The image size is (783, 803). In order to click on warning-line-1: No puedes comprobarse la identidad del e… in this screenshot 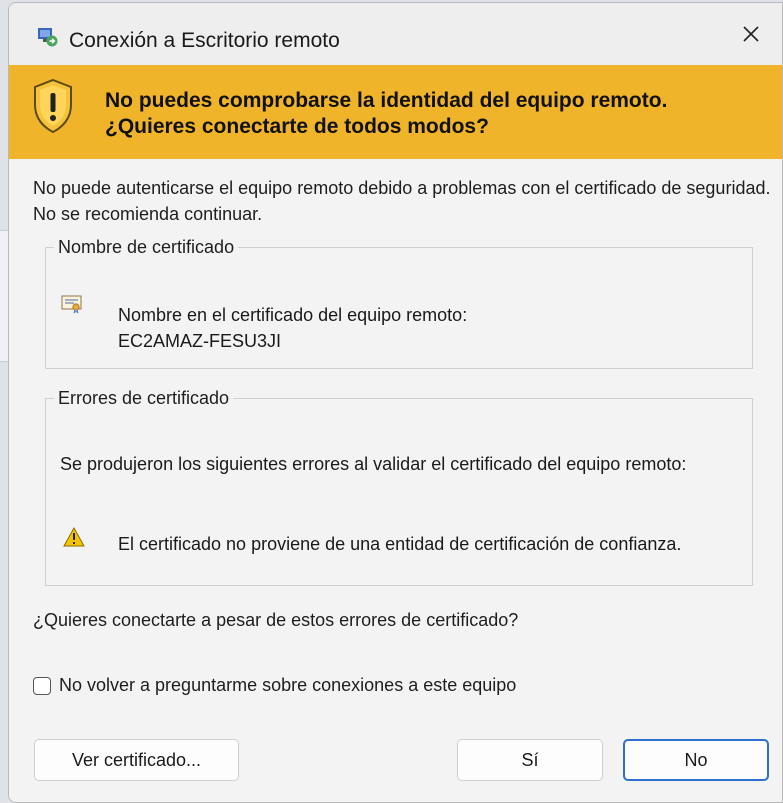, I will do `click(386, 100)`.